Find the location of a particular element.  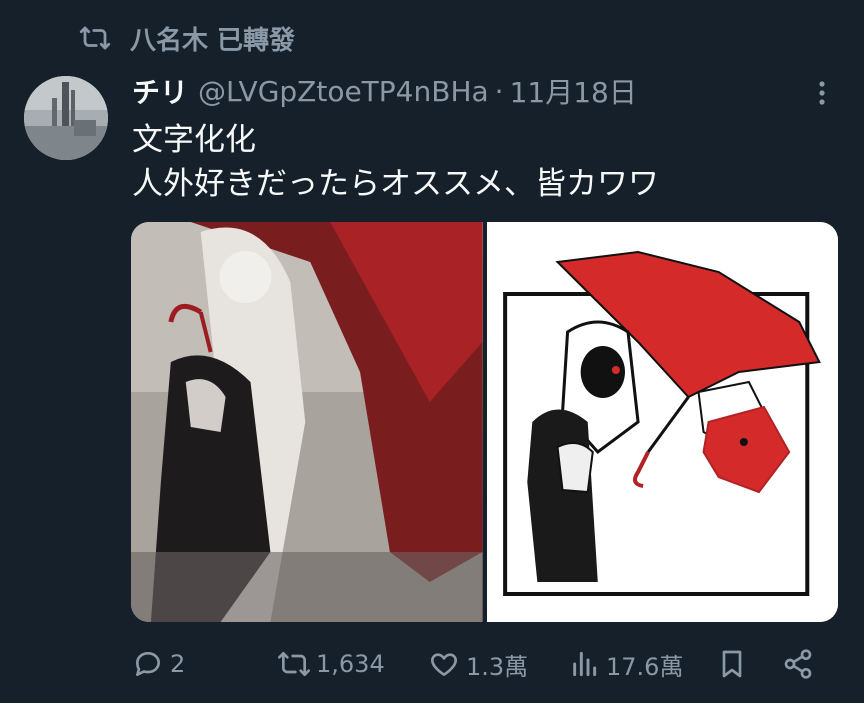

share-button is located at coordinates (801, 664).